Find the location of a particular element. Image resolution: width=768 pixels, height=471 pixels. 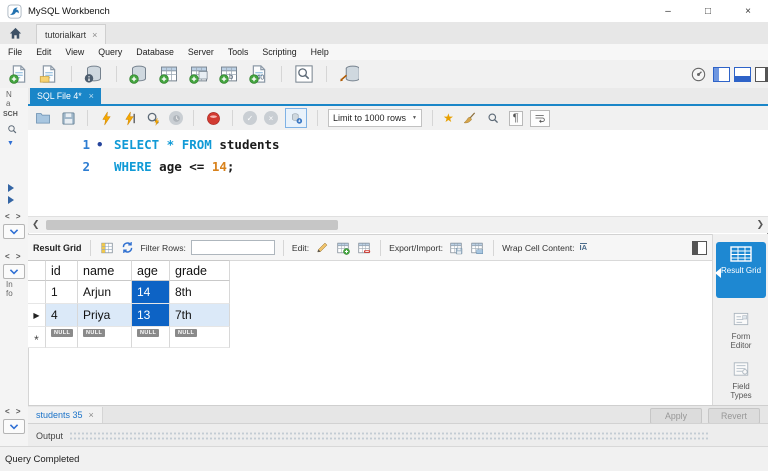

home-tab-button is located at coordinates (15, 33).